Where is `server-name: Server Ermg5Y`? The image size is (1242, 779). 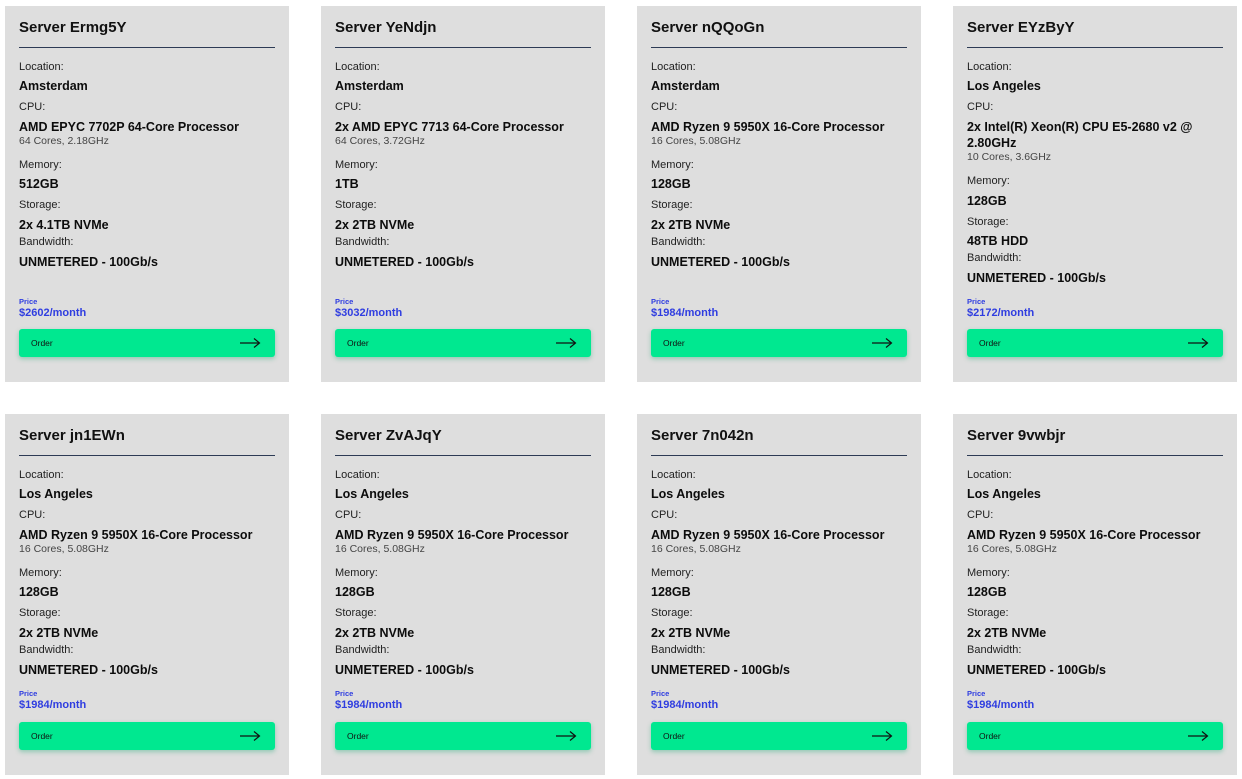
server-name: Server Ermg5Y is located at coordinates (73, 27).